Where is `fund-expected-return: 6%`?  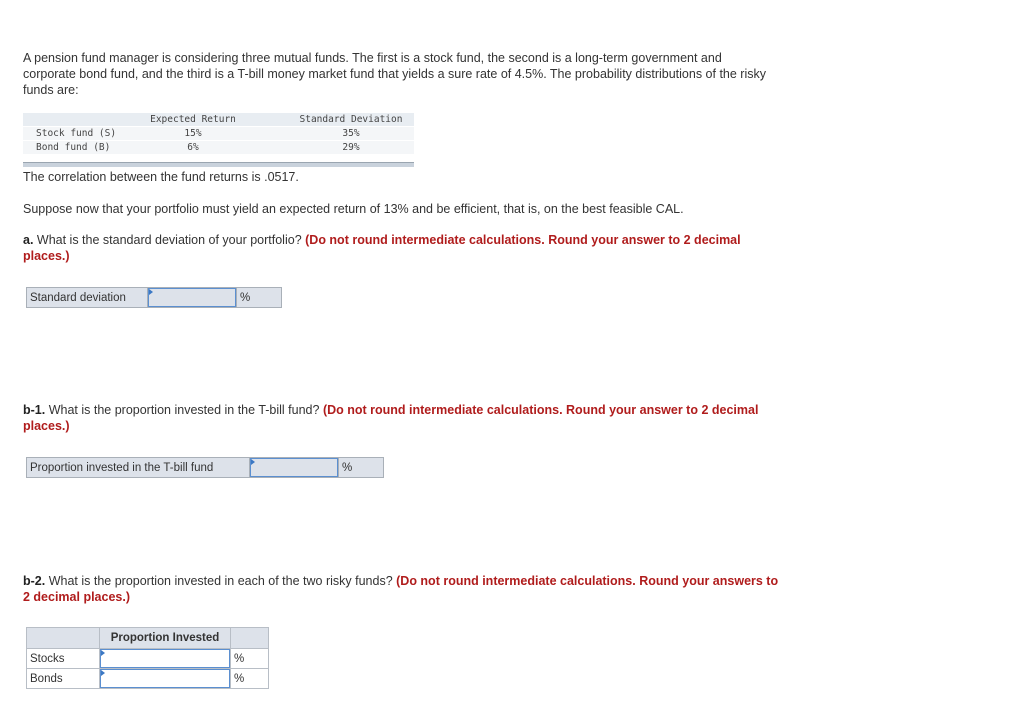
fund-expected-return: 6% is located at coordinates (193, 147).